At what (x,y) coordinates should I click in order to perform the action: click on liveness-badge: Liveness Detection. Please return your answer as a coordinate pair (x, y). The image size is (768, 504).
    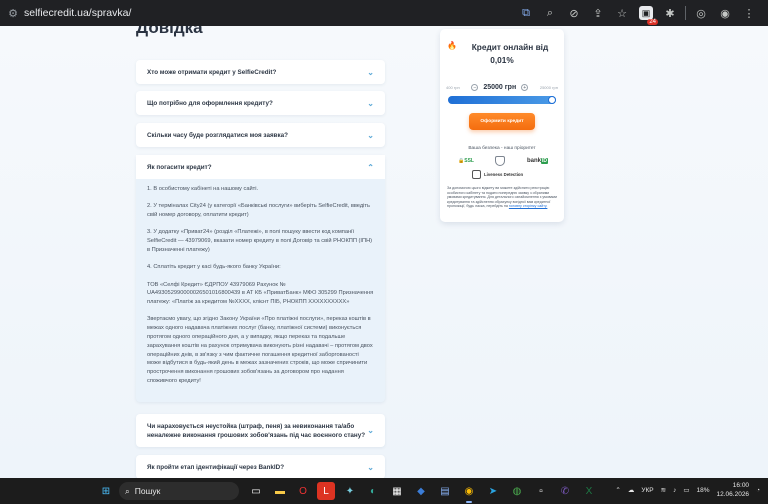
    Looking at the image, I should click on (497, 174).